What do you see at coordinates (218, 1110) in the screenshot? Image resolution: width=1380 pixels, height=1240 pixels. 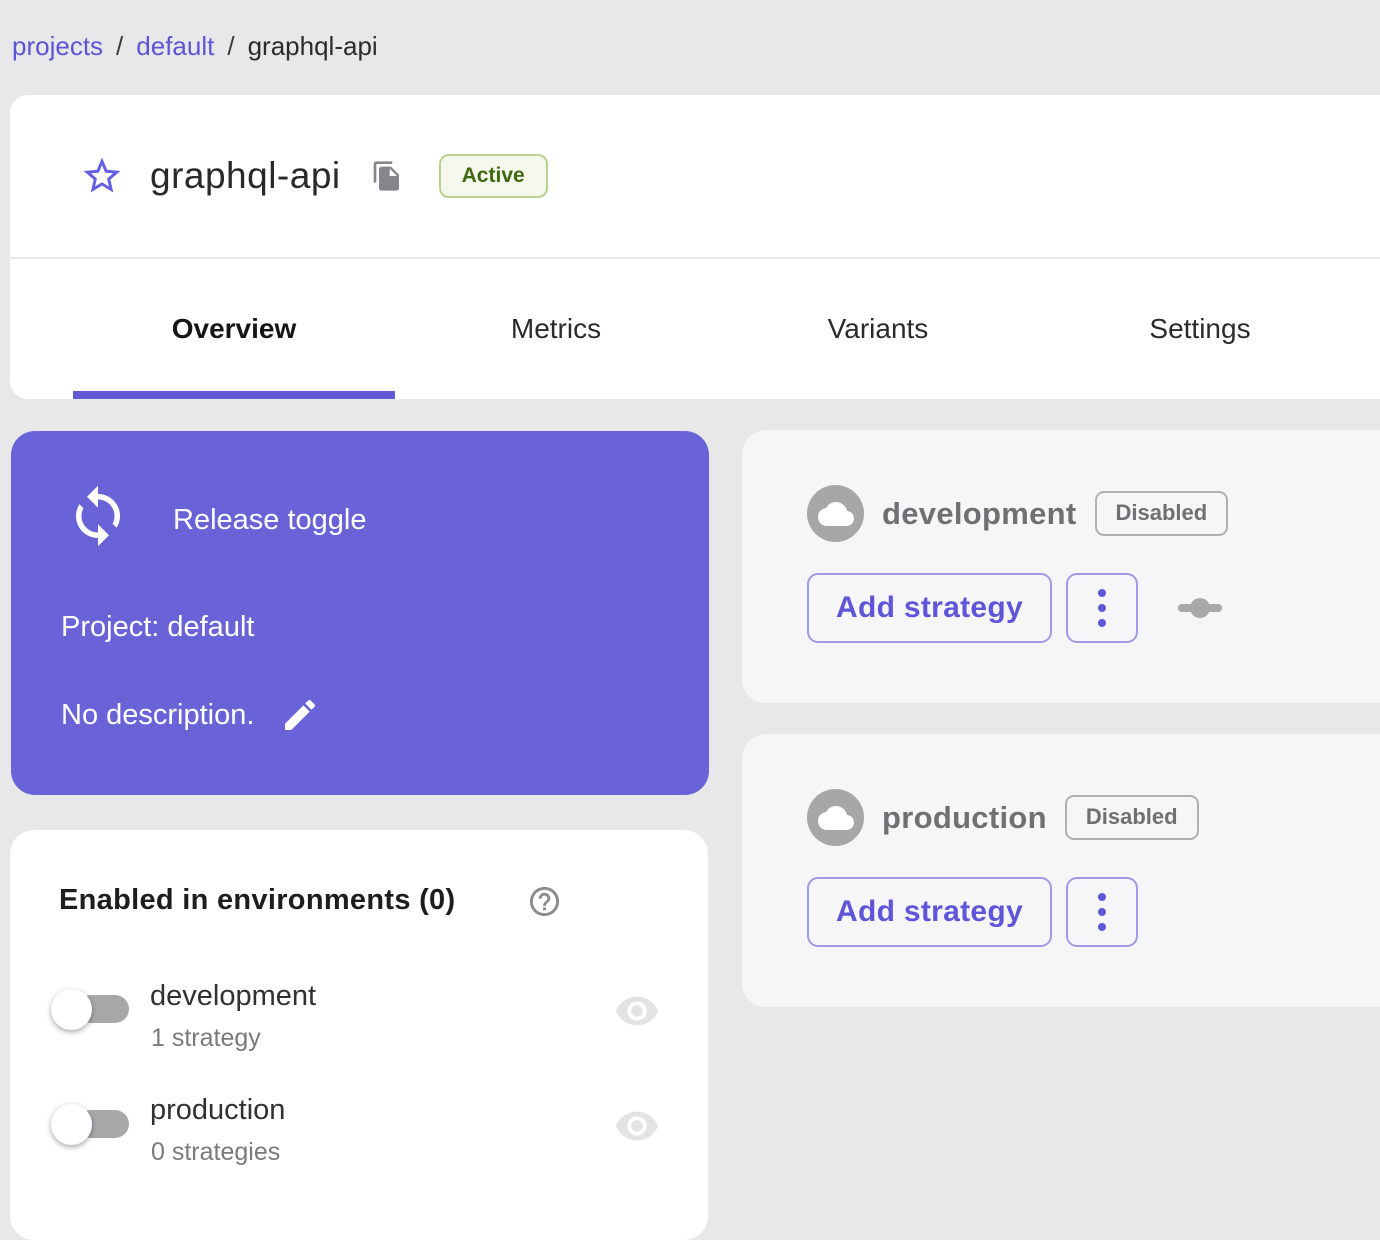 I see `environment-row-name: production` at bounding box center [218, 1110].